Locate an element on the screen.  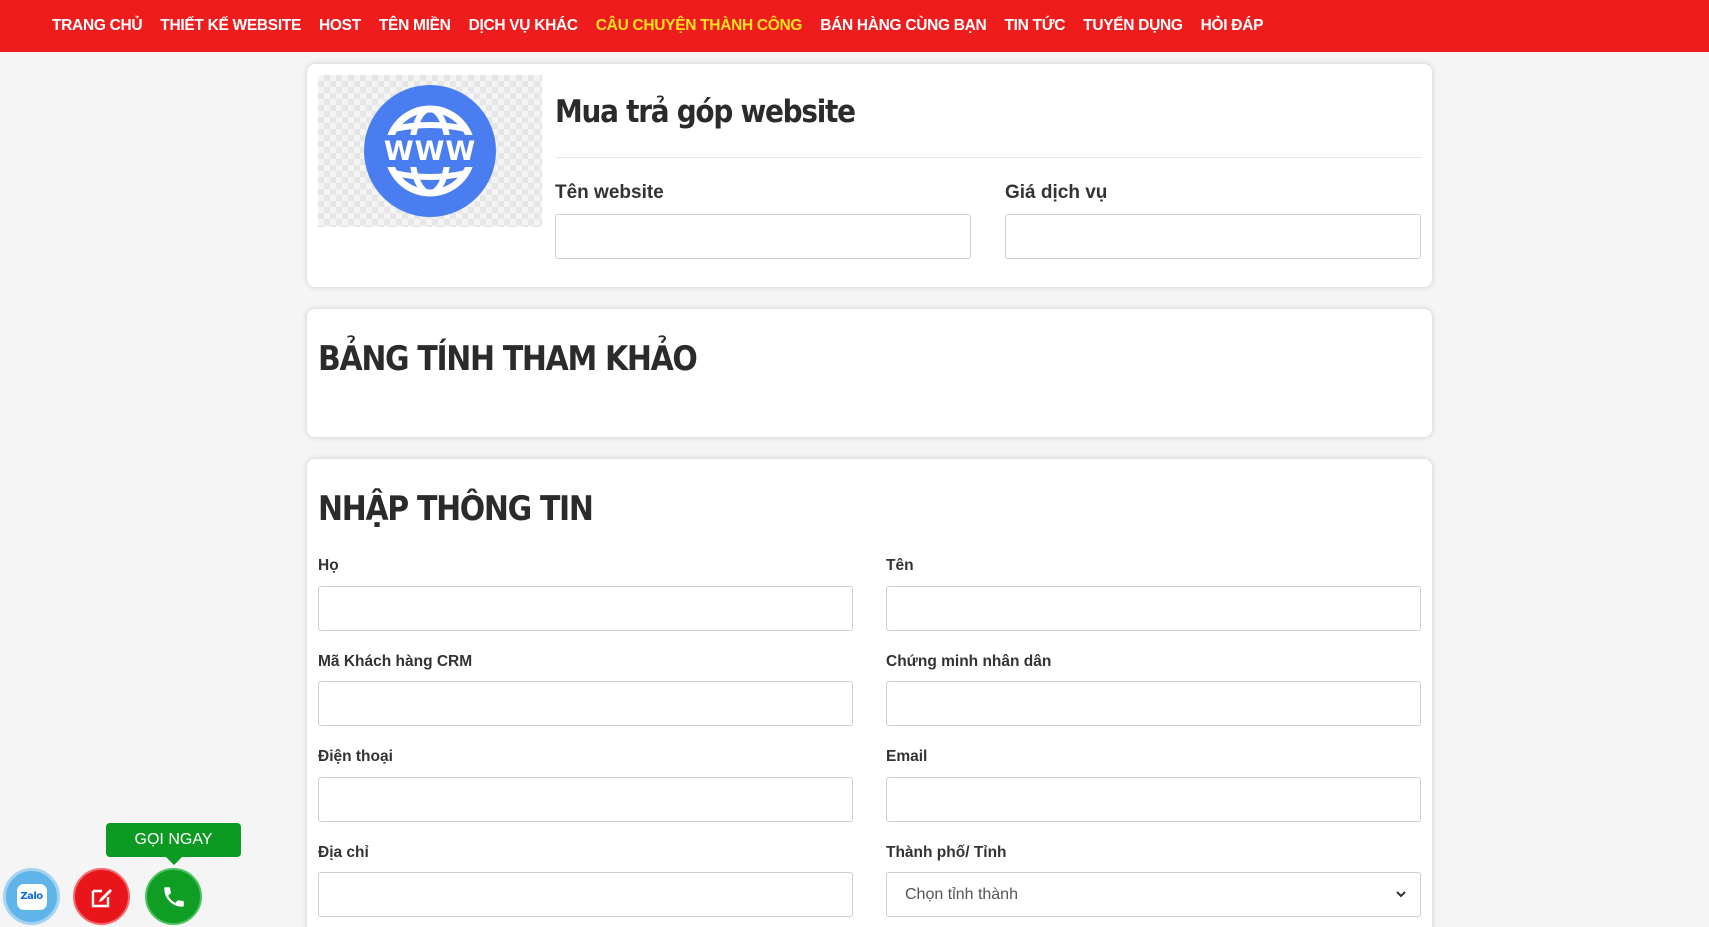
nav-item-hoi-dap: HỎI ĐÁP is located at coordinates (1232, 26).